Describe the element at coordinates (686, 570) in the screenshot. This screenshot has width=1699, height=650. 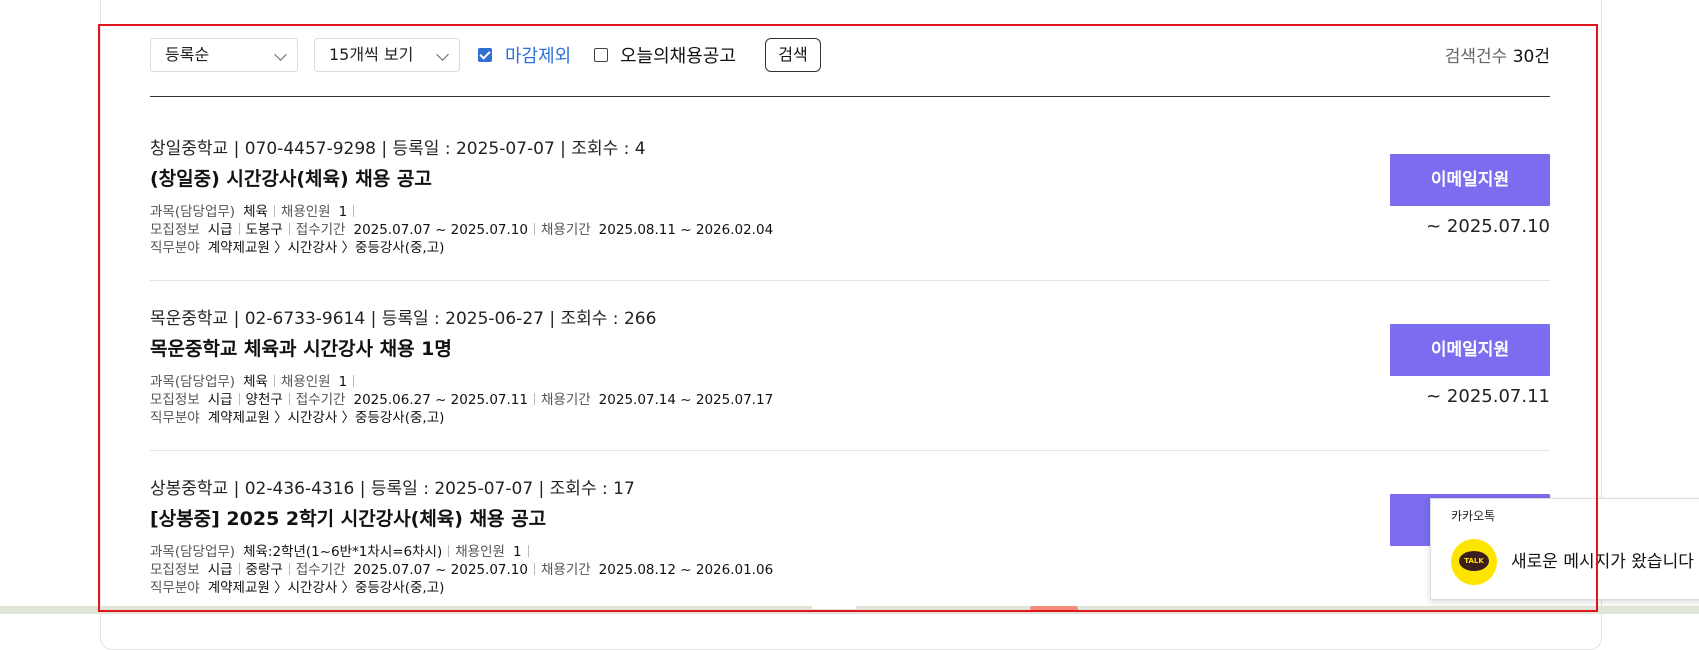
I see `hire-period-value: 2025.08.12 ~ 2026.01.06` at that location.